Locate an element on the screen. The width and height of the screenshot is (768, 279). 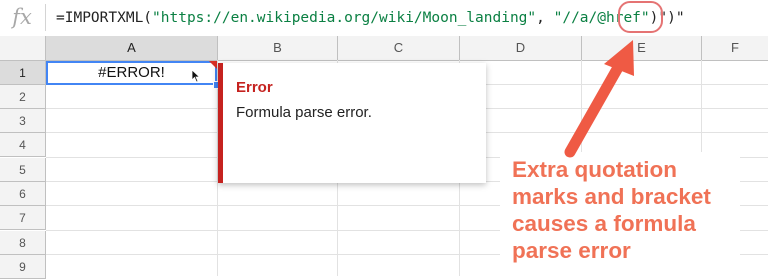
row-header-1: 1 is located at coordinates (23, 73).